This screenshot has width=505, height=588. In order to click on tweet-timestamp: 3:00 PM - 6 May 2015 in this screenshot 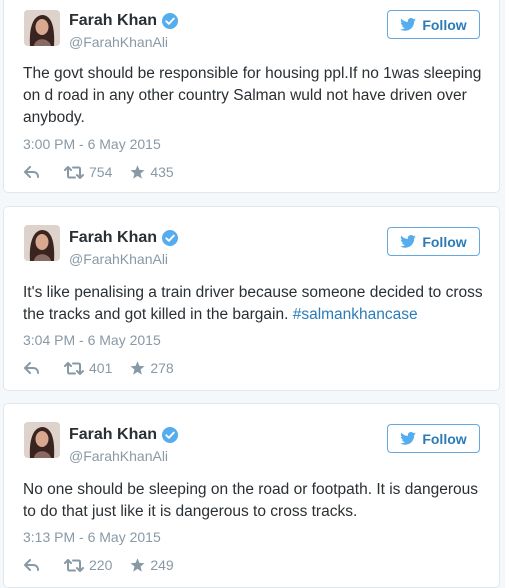, I will do `click(92, 144)`.